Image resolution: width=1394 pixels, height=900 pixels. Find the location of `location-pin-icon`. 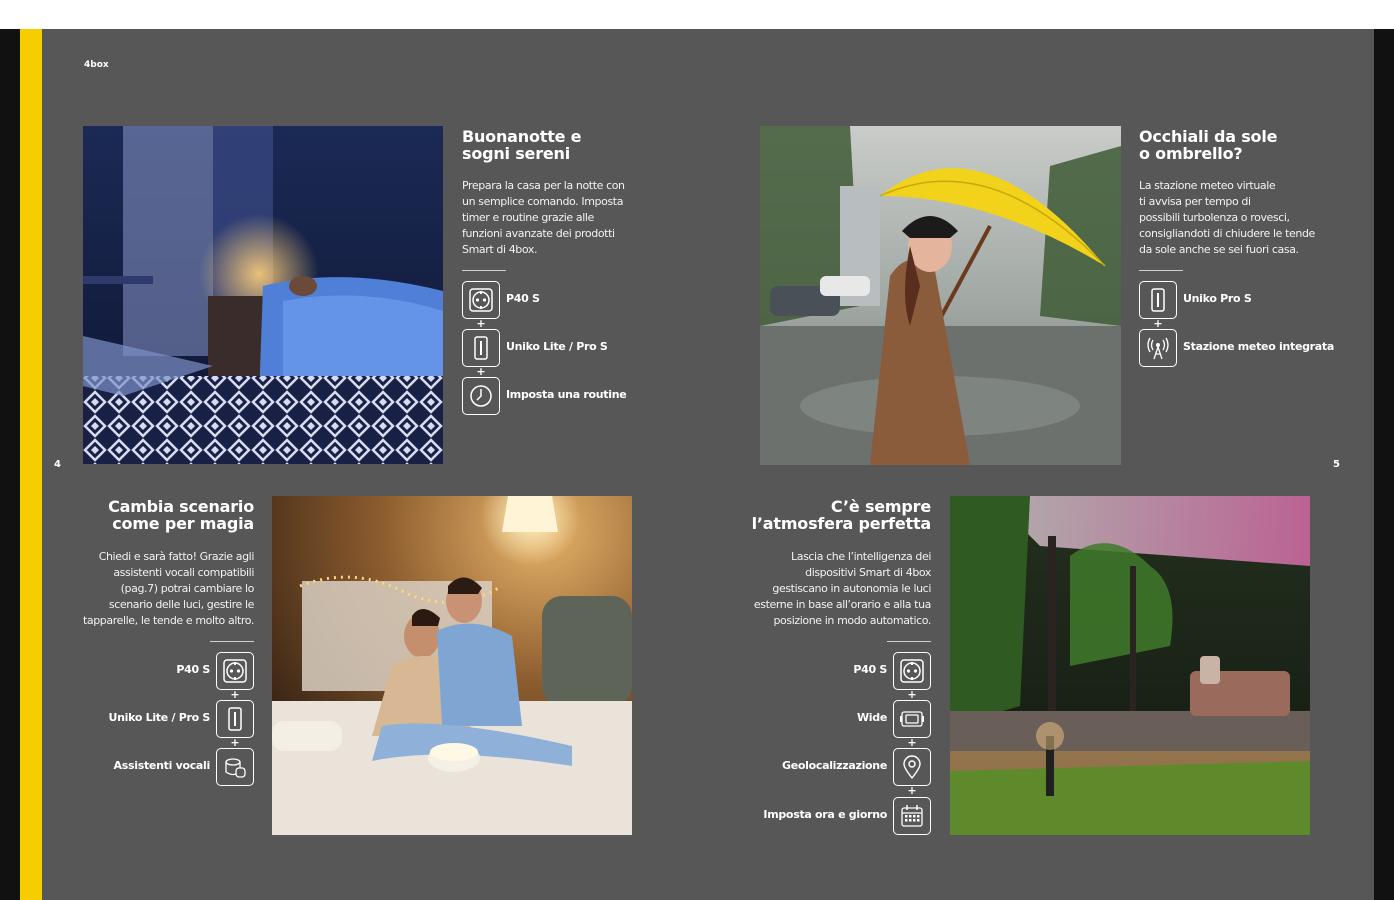

location-pin-icon is located at coordinates (912, 767).